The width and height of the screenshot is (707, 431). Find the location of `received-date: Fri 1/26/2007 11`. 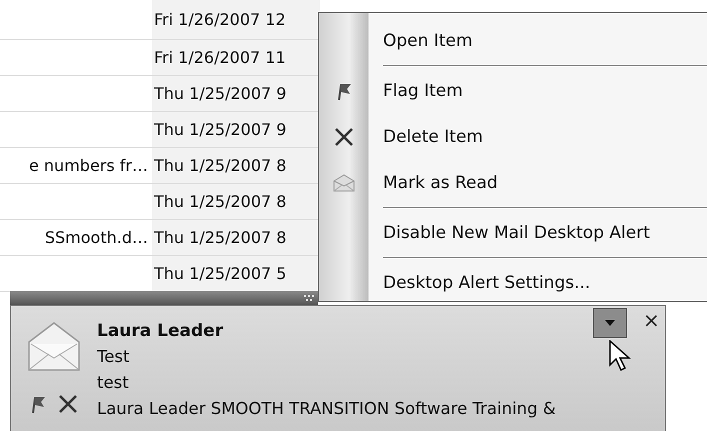

received-date: Fri 1/26/2007 11 is located at coordinates (220, 57).